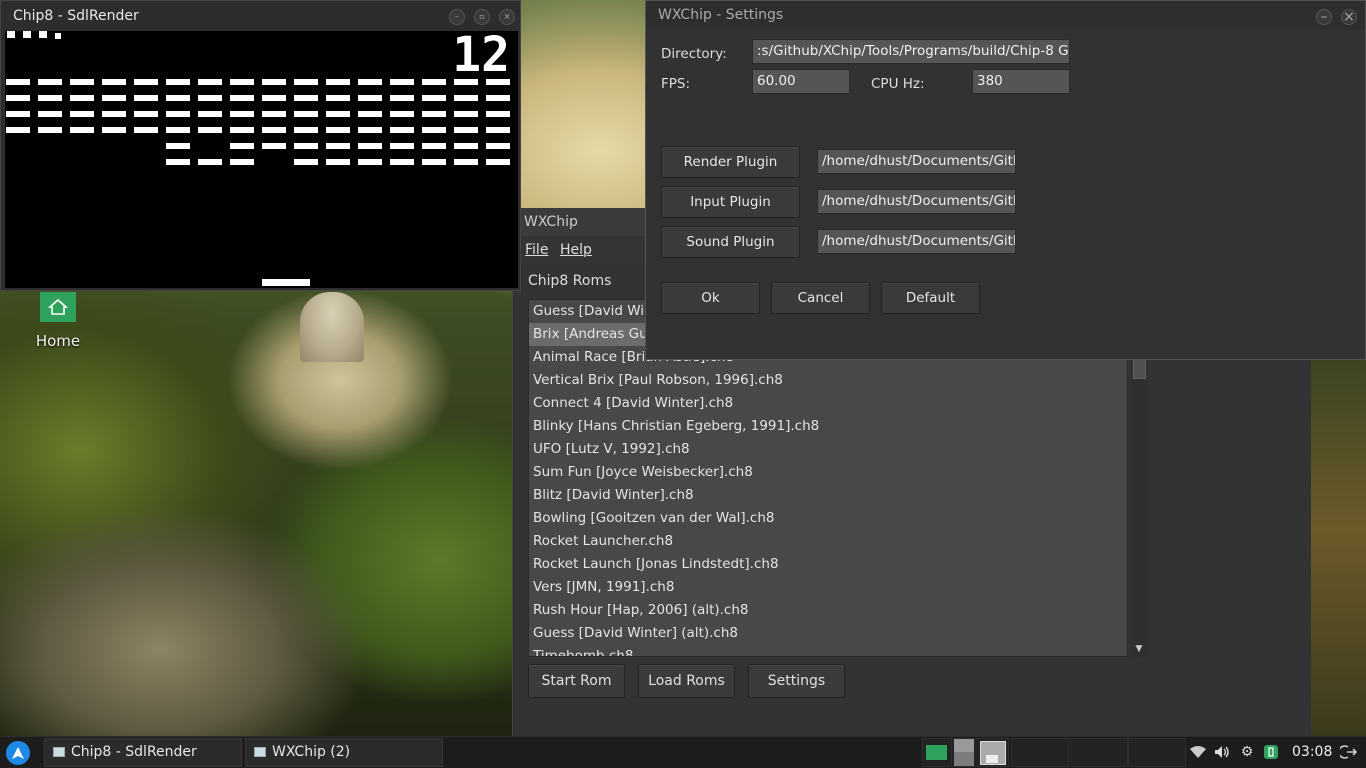 The height and width of the screenshot is (768, 1366). I want to click on sound-plugin-button: Sound Plugin, so click(730, 242).